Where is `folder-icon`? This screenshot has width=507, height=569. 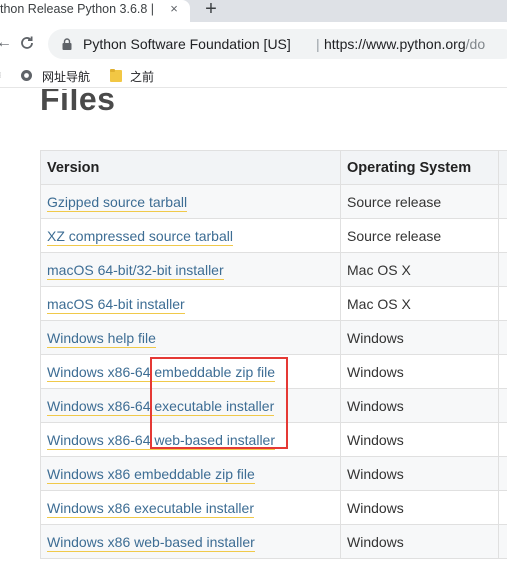 folder-icon is located at coordinates (116, 75).